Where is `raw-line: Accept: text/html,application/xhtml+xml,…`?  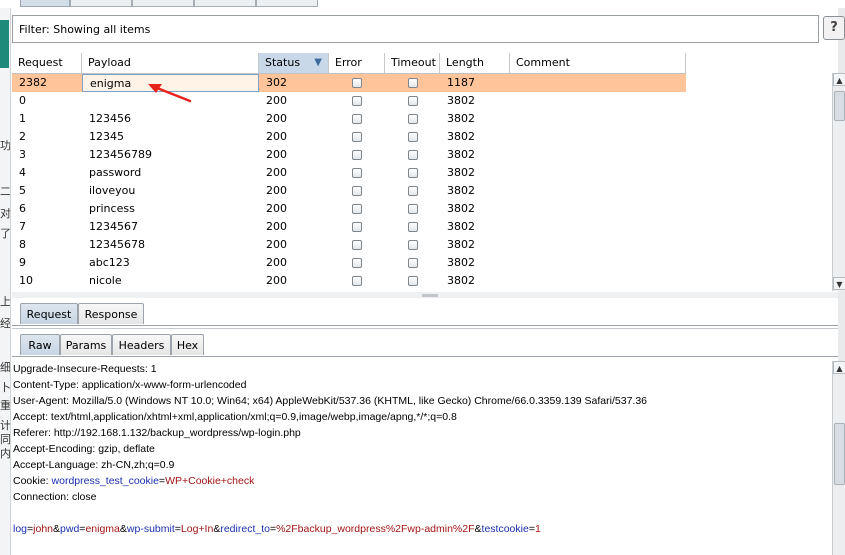 raw-line: Accept: text/html,application/xhtml+xml,… is located at coordinates (235, 417).